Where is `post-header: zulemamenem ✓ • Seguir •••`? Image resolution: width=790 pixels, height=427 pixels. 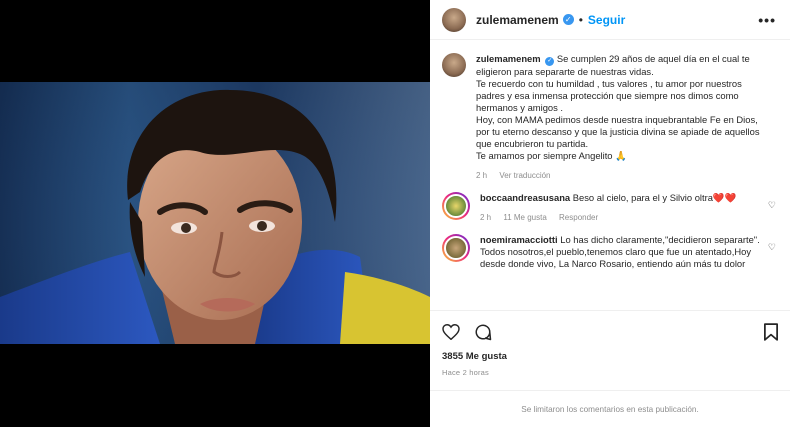 post-header: zulemamenem ✓ • Seguir ••• is located at coordinates (610, 20).